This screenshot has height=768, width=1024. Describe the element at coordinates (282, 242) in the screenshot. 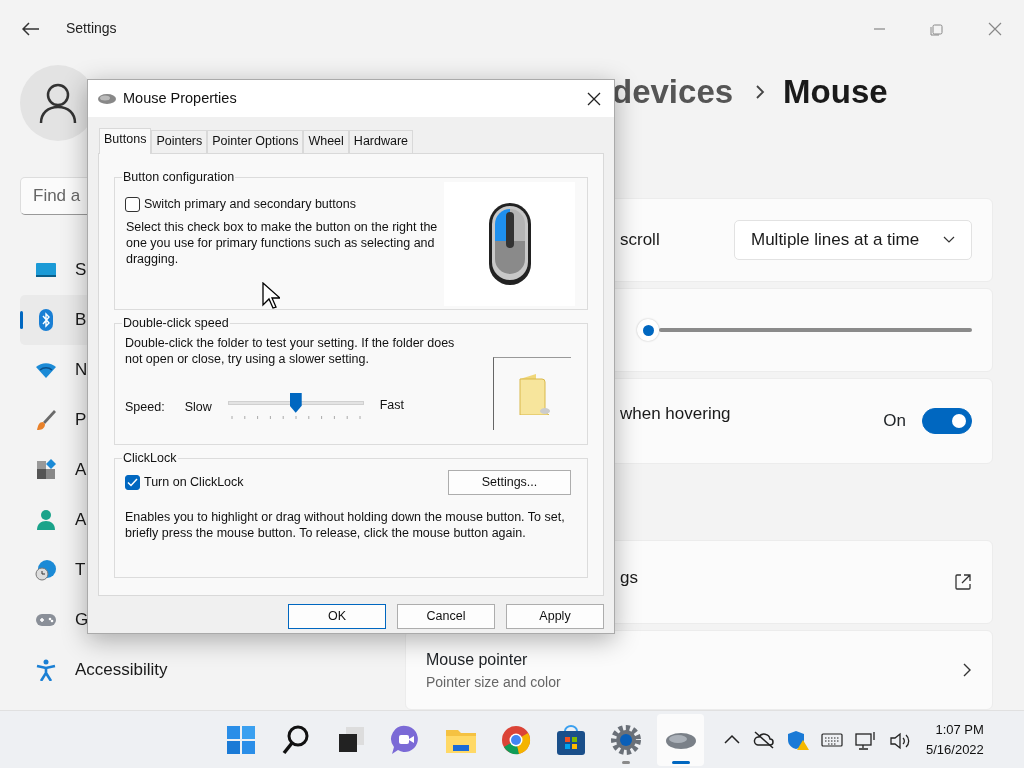

I see `description-text: Select this check box to make the button on the right the one you use for primary functions such as selecting and dragging.` at that location.